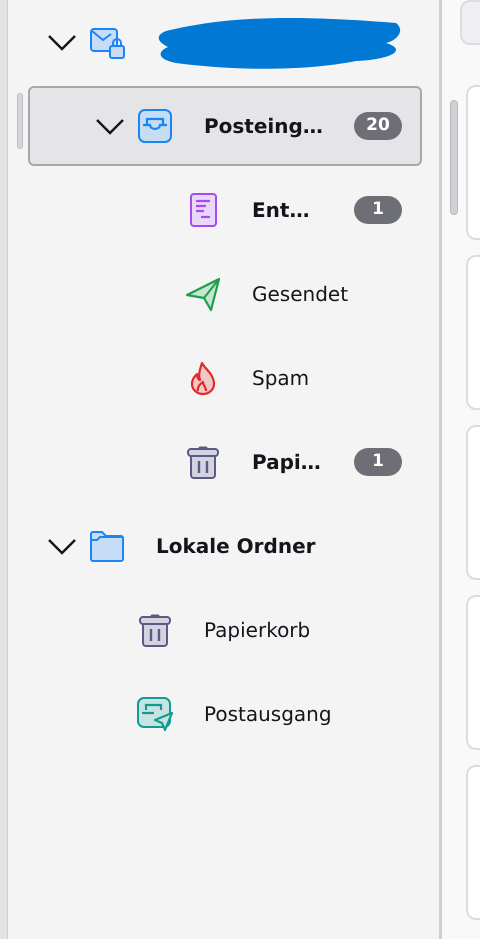 This screenshot has height=939, width=480. What do you see at coordinates (225, 294) in the screenshot?
I see `folder-row: Gesendet` at bounding box center [225, 294].